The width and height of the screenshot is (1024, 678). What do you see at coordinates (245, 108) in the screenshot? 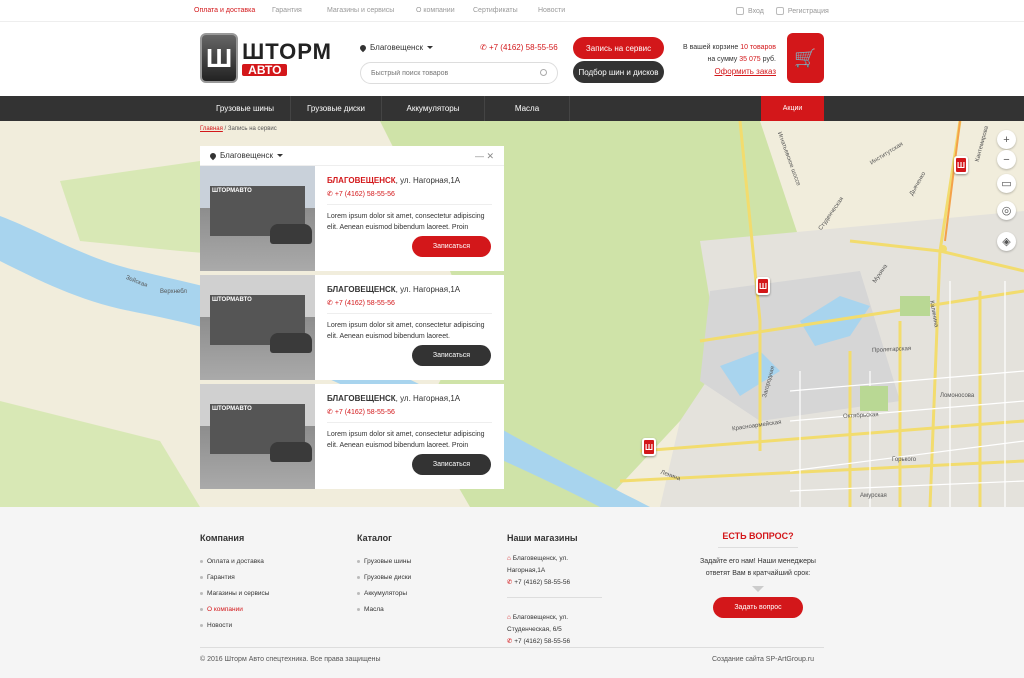
I see `nav-truck-tires: Грузовые шины` at bounding box center [245, 108].